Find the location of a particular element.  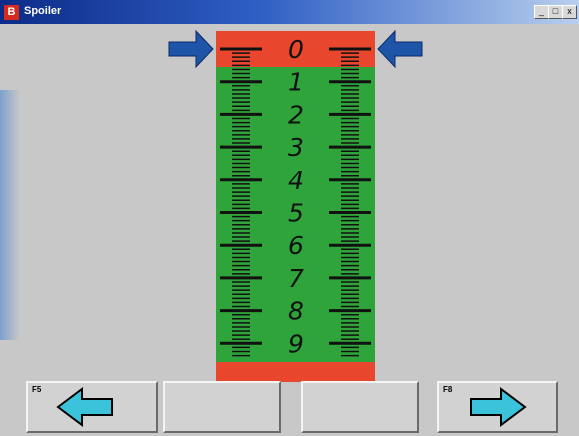

scale-number-0: 0 is located at coordinates (296, 49).